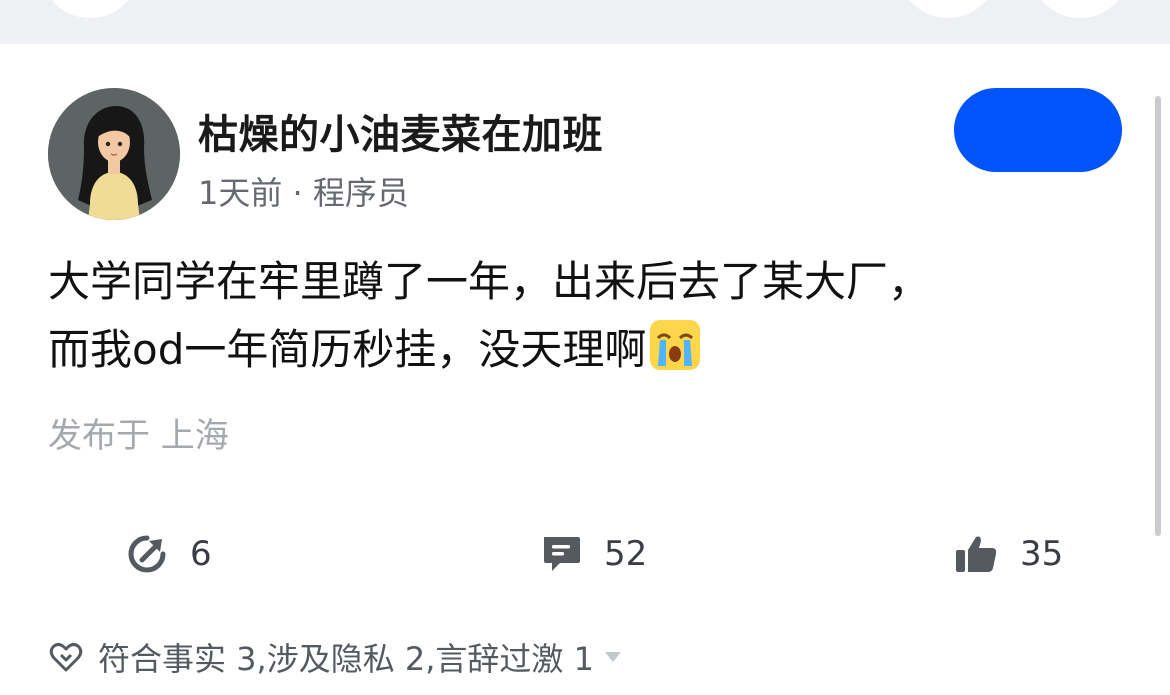 The image size is (1170, 695). I want to click on follow-button, so click(1038, 130).